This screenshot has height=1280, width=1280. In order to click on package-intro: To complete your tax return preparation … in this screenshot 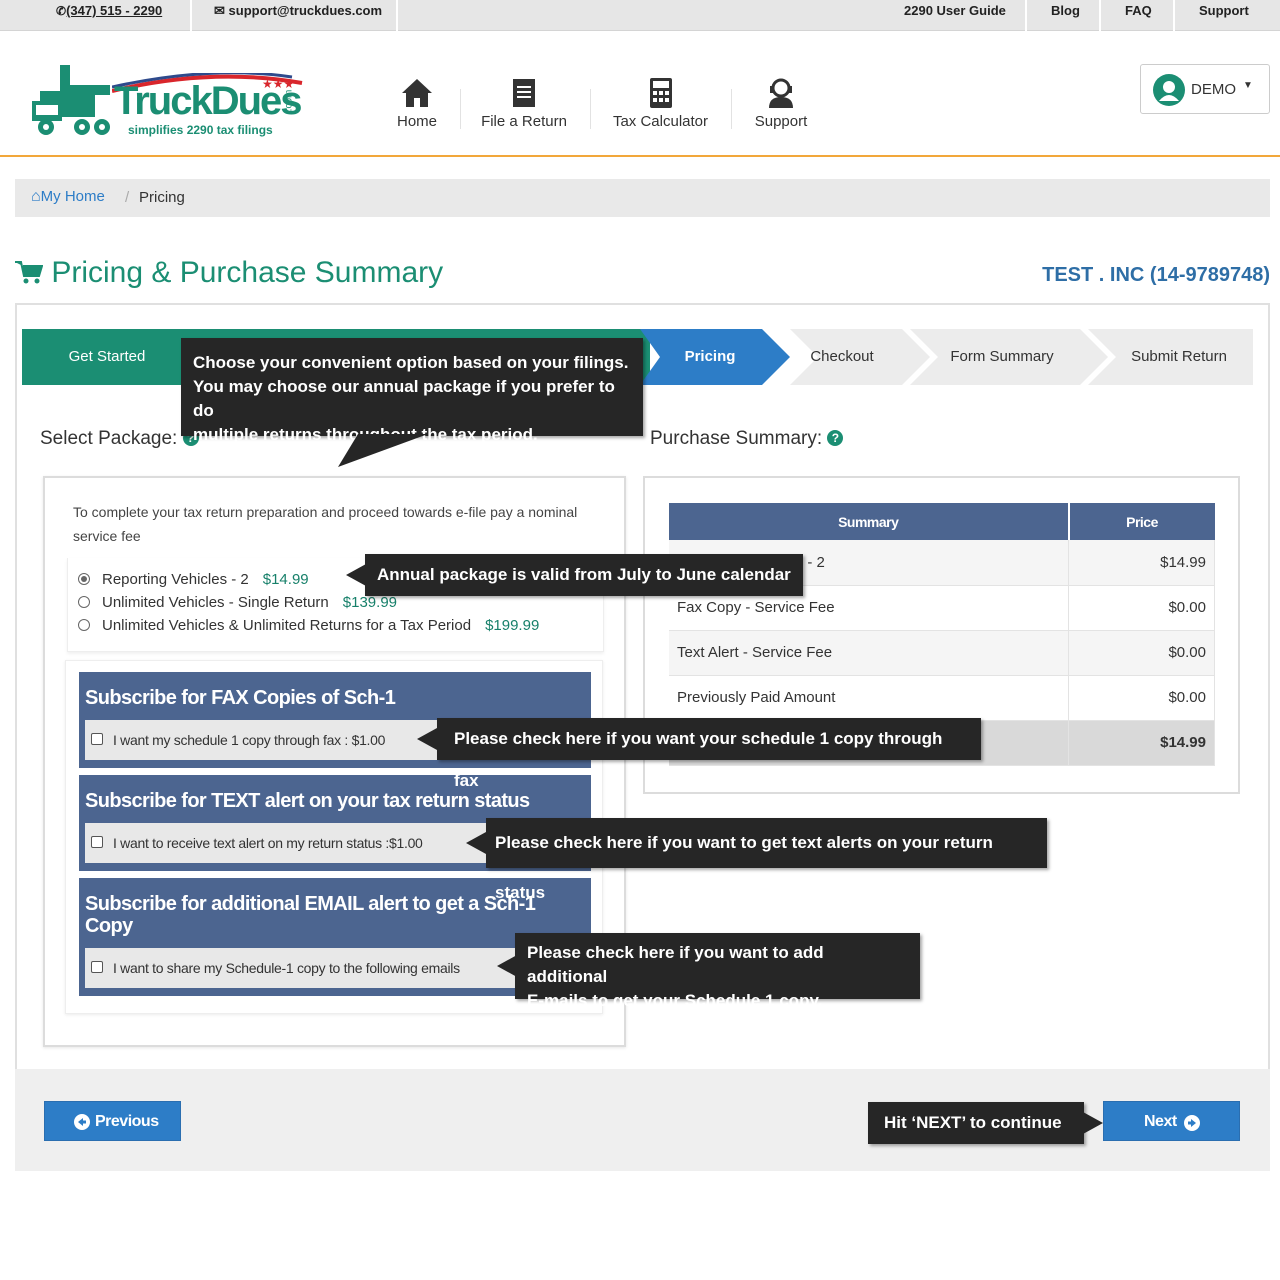, I will do `click(325, 524)`.